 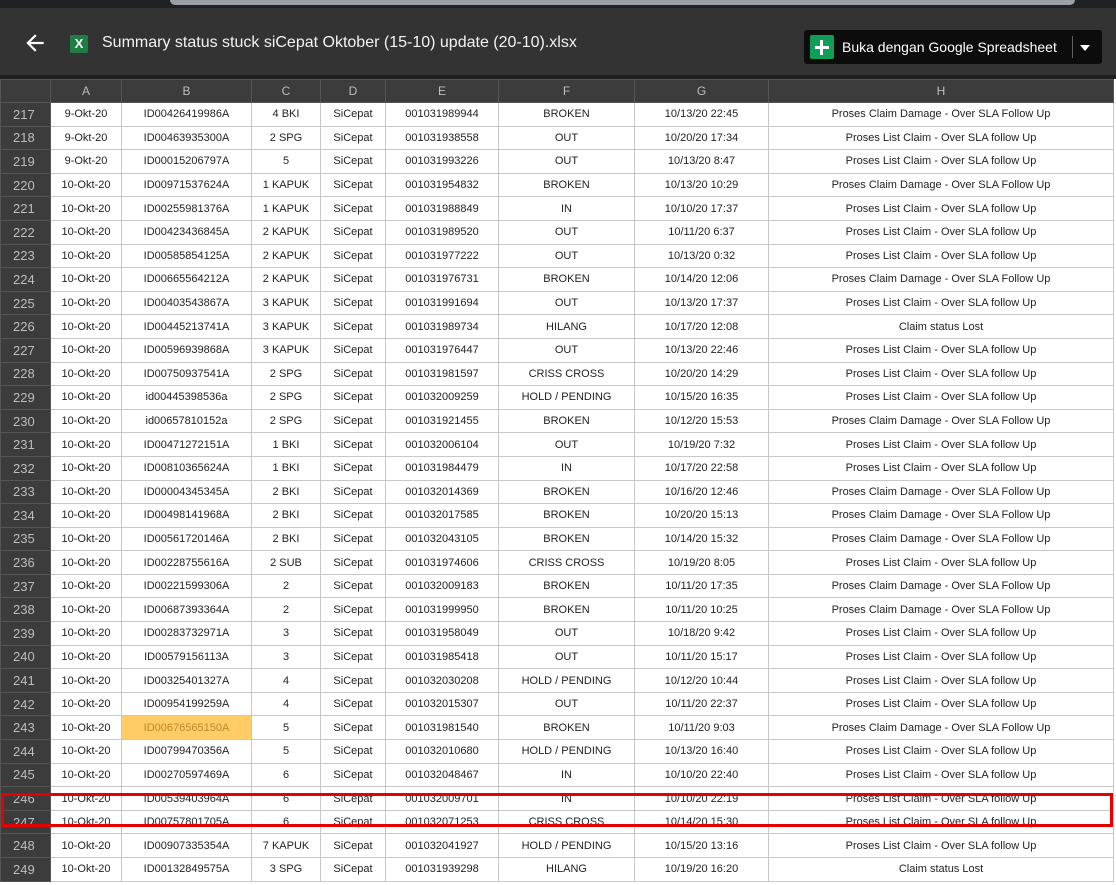 I want to click on row-number: 244, so click(x=25, y=751).